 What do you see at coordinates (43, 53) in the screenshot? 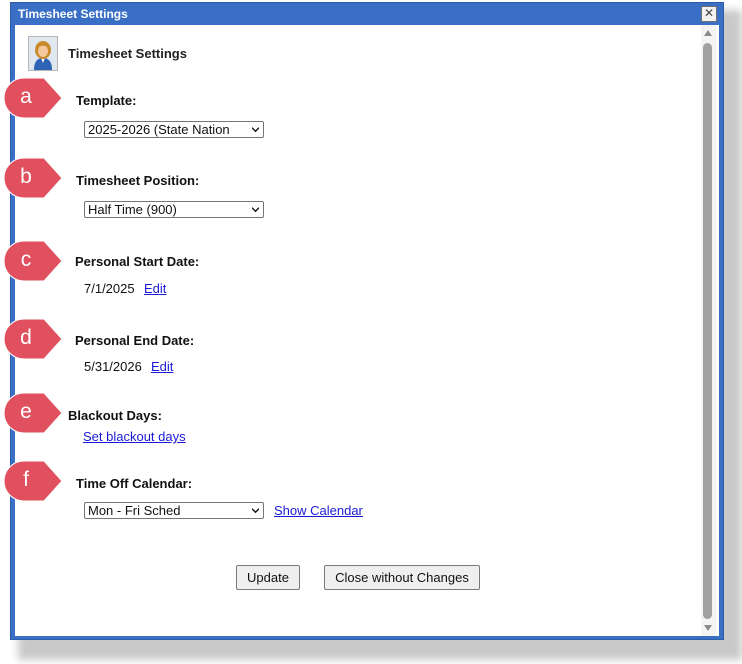
I see `user-avatar-icon` at bounding box center [43, 53].